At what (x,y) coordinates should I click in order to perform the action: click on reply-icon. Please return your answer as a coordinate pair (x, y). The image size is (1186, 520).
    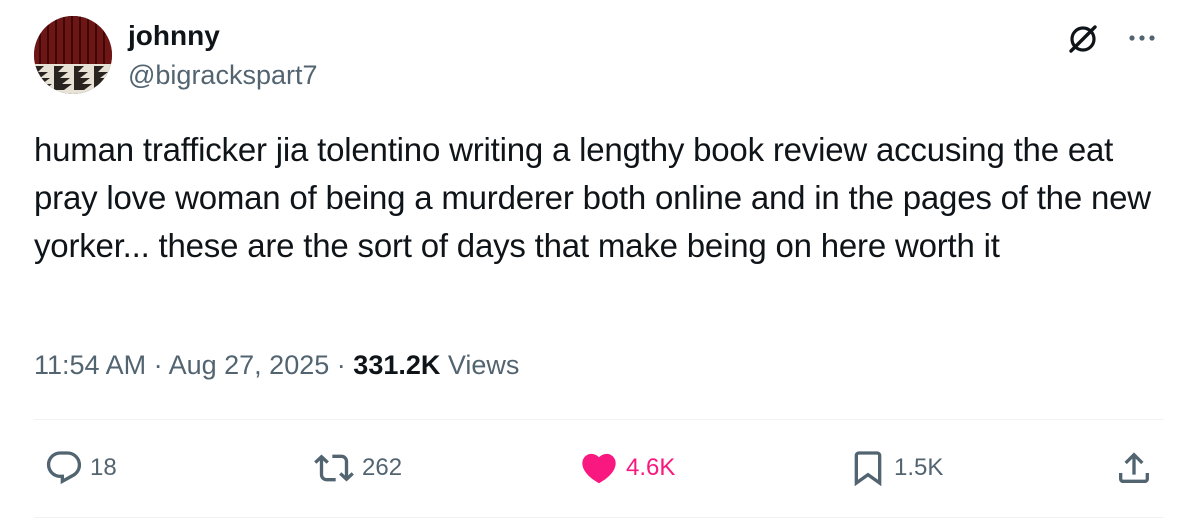
    Looking at the image, I should click on (64, 468).